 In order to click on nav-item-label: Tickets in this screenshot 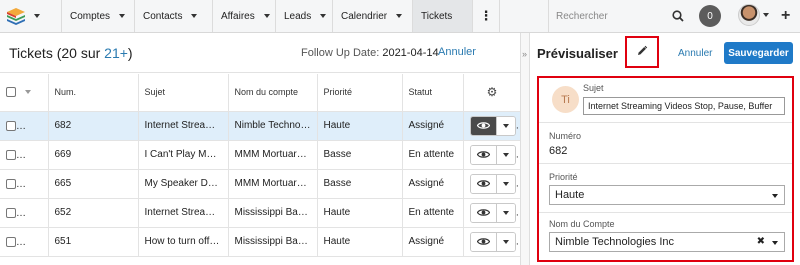, I will do `click(437, 16)`.